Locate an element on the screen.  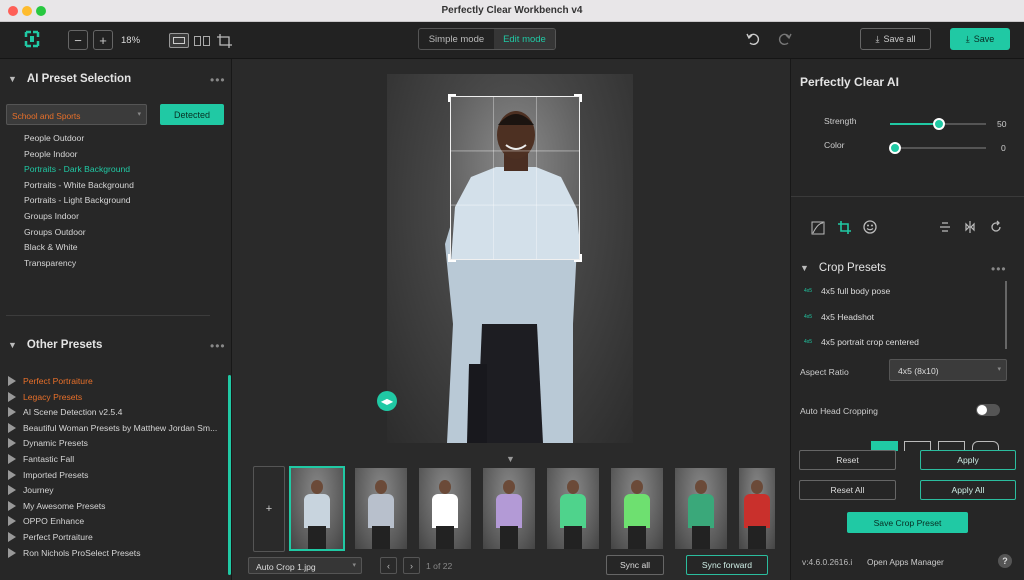
flip-vertical-icon is located at coordinates (945, 227).